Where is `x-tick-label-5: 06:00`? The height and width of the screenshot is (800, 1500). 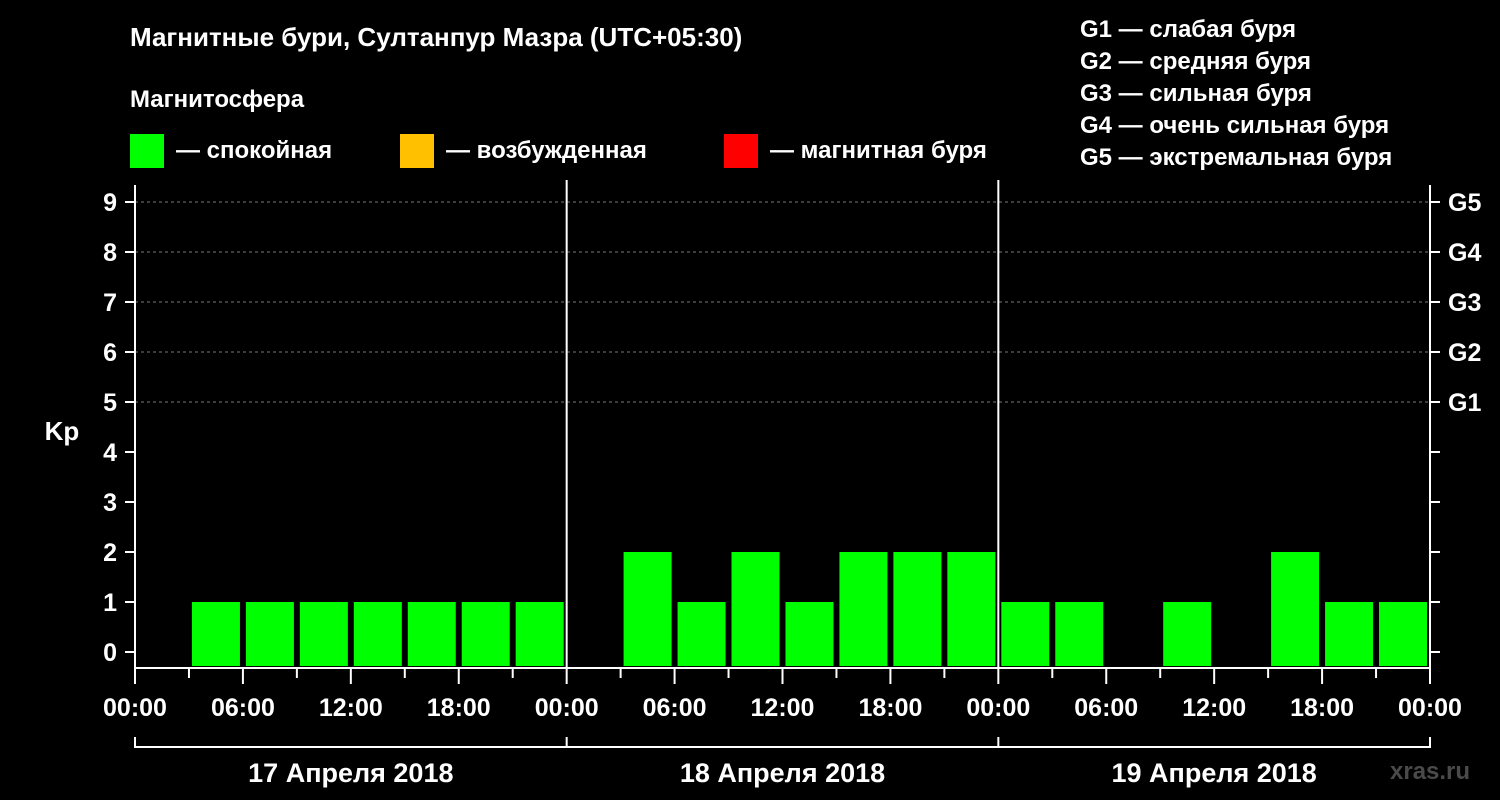
x-tick-label-5: 06:00 is located at coordinates (675, 708).